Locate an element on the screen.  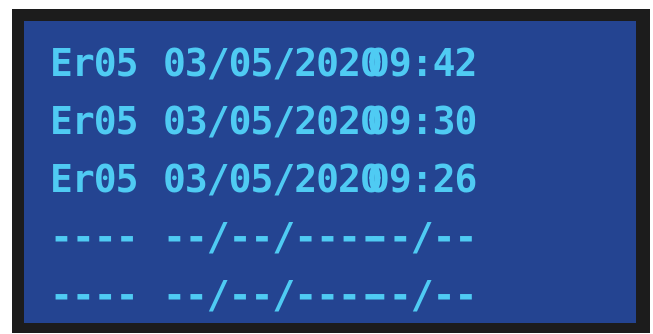
error-time: 09:30 is located at coordinates (422, 121).